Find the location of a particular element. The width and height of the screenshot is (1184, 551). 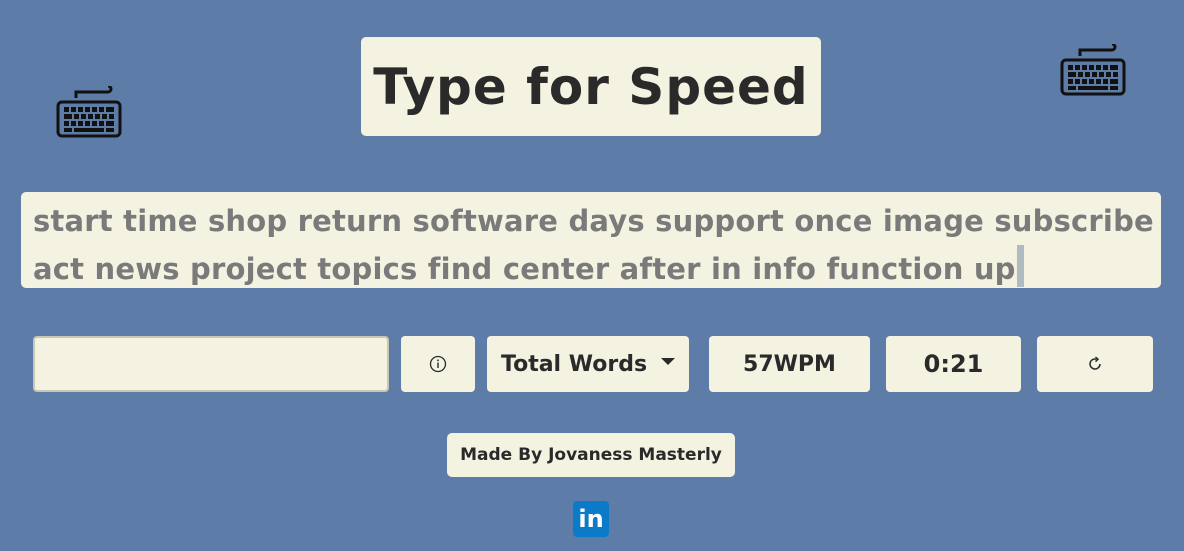

credit-text: Made By Jovaness Masterly is located at coordinates (591, 455).